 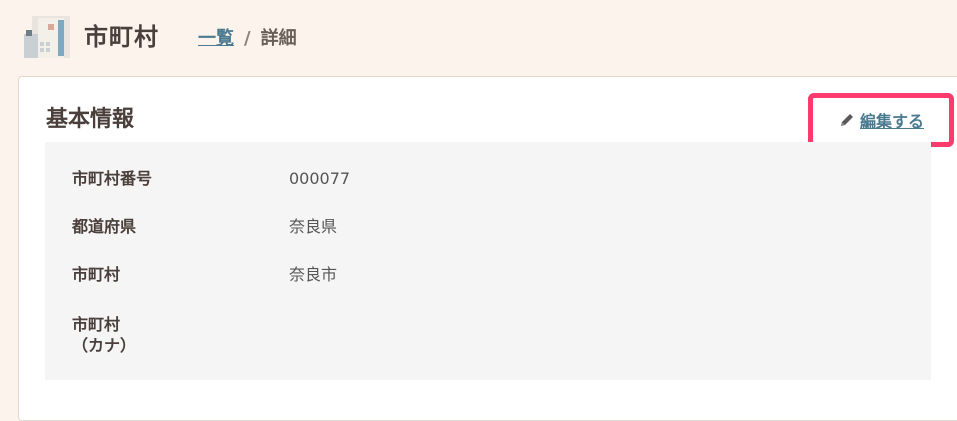 I want to click on field-label: 市町村 （カナ）, so click(x=162, y=335).